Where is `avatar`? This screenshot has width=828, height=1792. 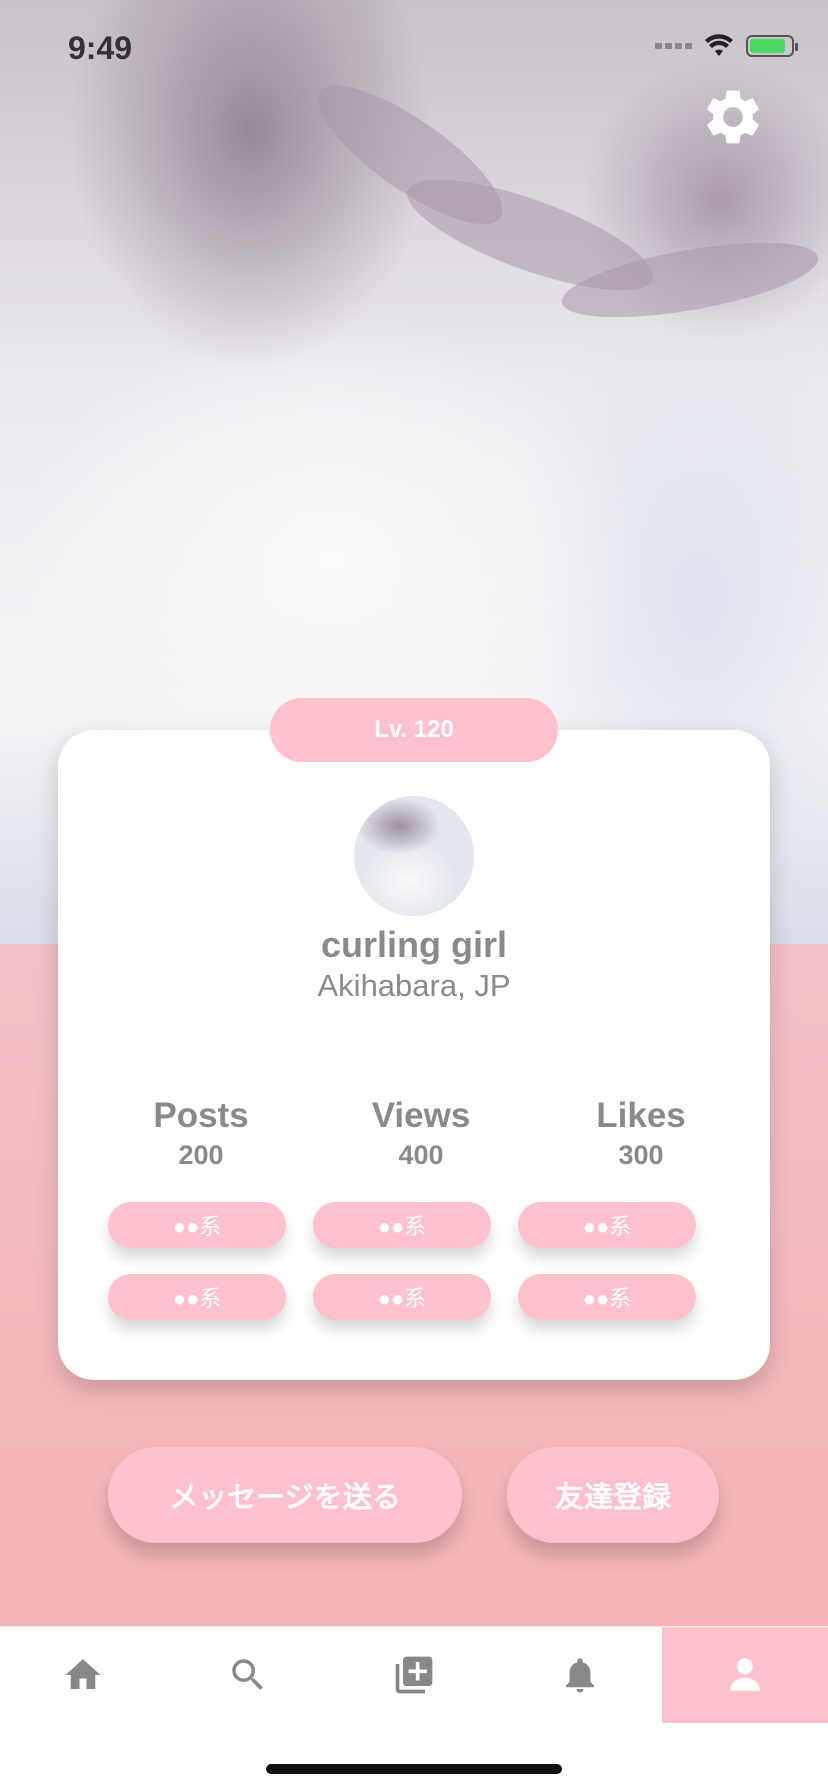
avatar is located at coordinates (414, 856).